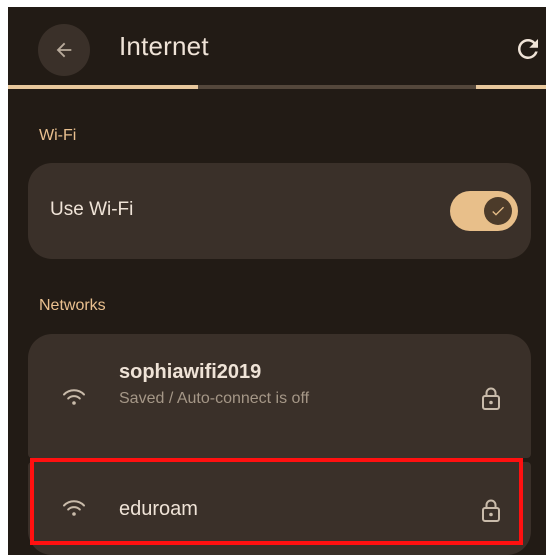 The image size is (546, 555). I want to click on scan-progress-bar, so click(277, 87).